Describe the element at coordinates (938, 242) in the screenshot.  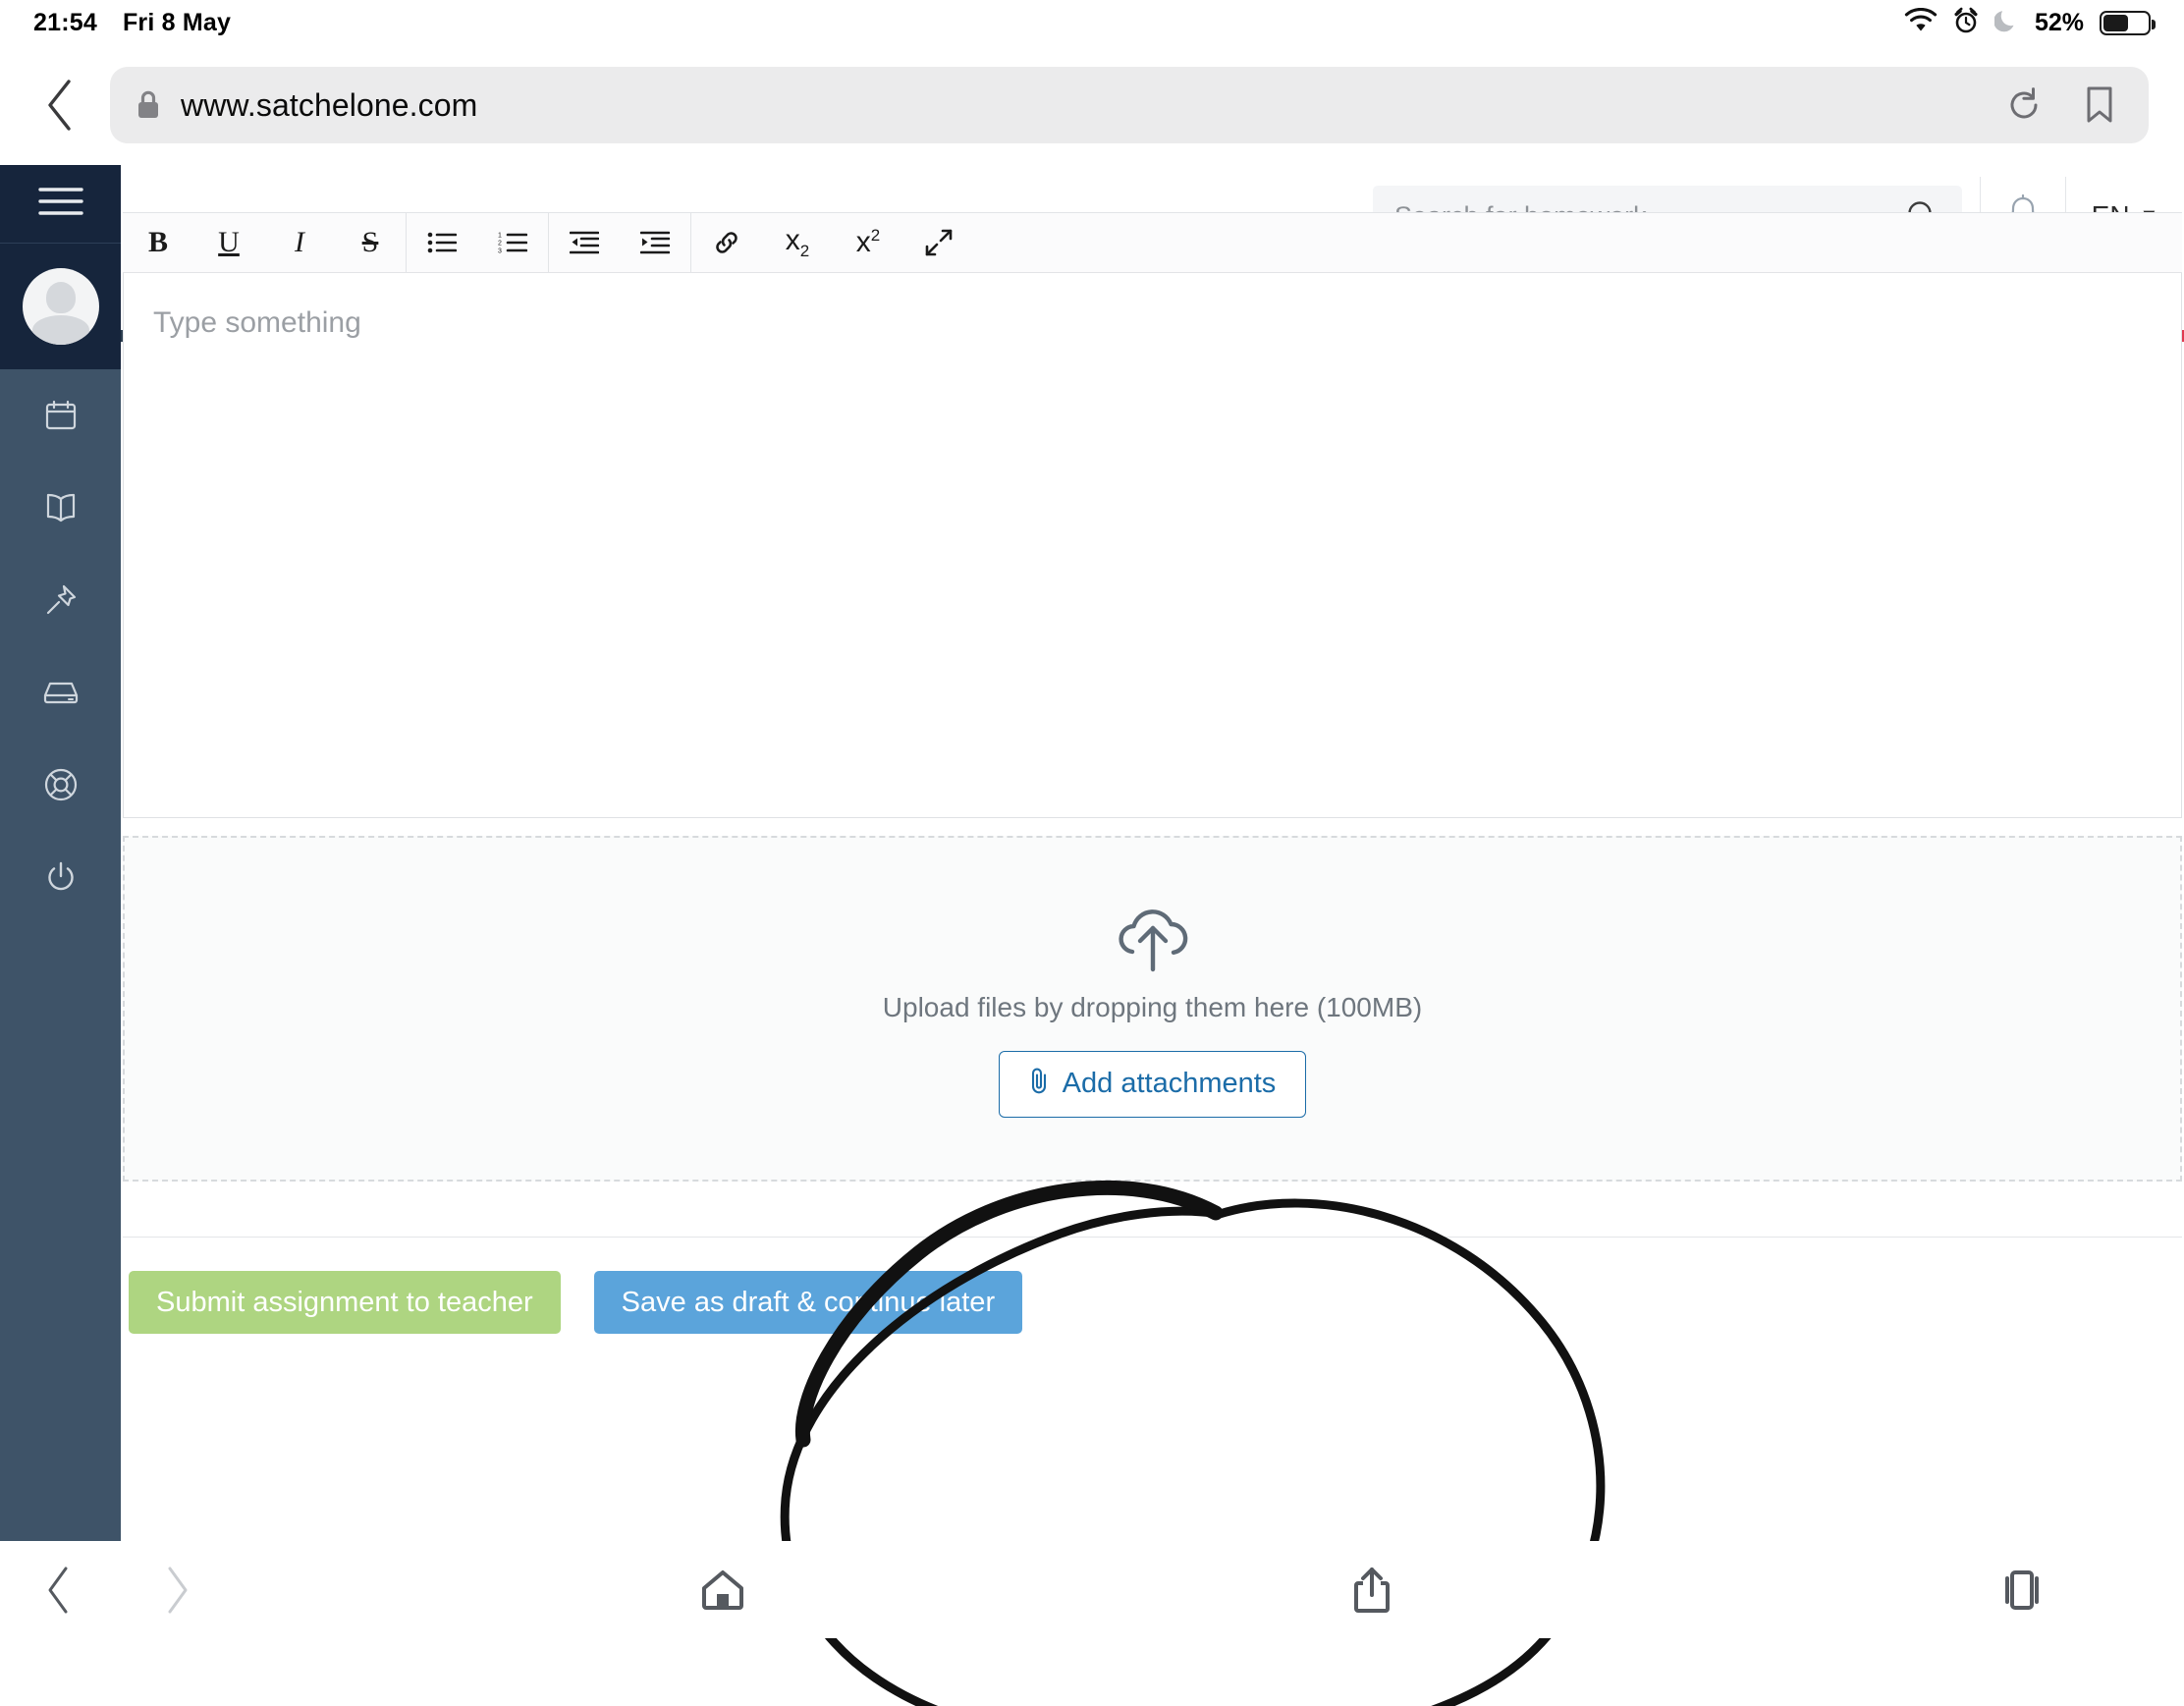
I see `fullscreen-button` at that location.